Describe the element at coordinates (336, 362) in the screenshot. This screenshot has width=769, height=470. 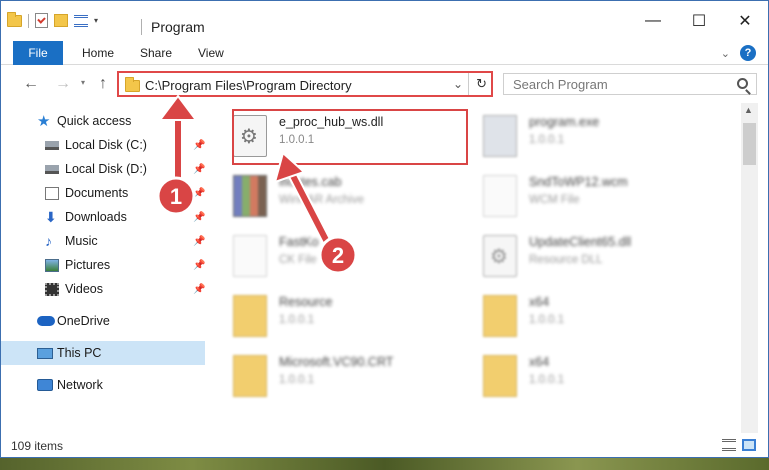
I see `file-name: Microsoft.VC90.CRT` at that location.